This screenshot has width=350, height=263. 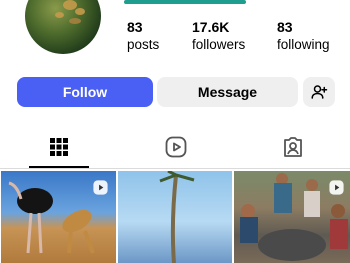 What do you see at coordinates (143, 44) in the screenshot?
I see `posts-label: posts` at bounding box center [143, 44].